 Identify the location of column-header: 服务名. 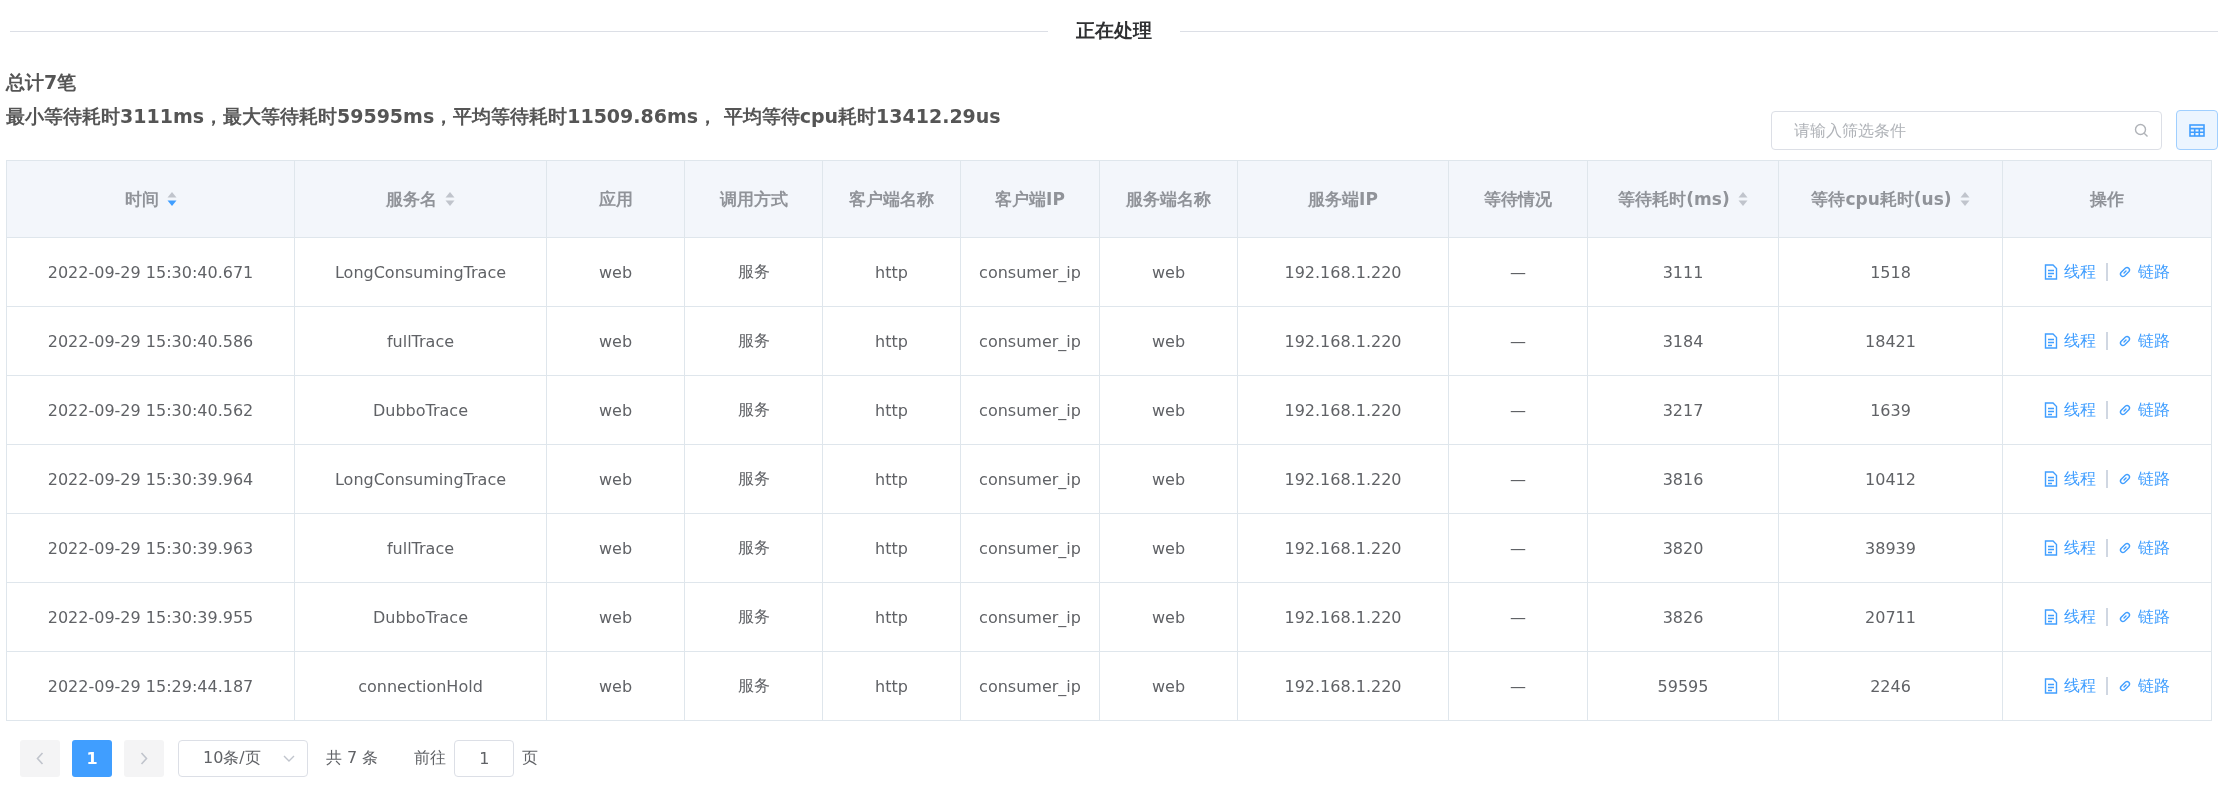
(411, 199).